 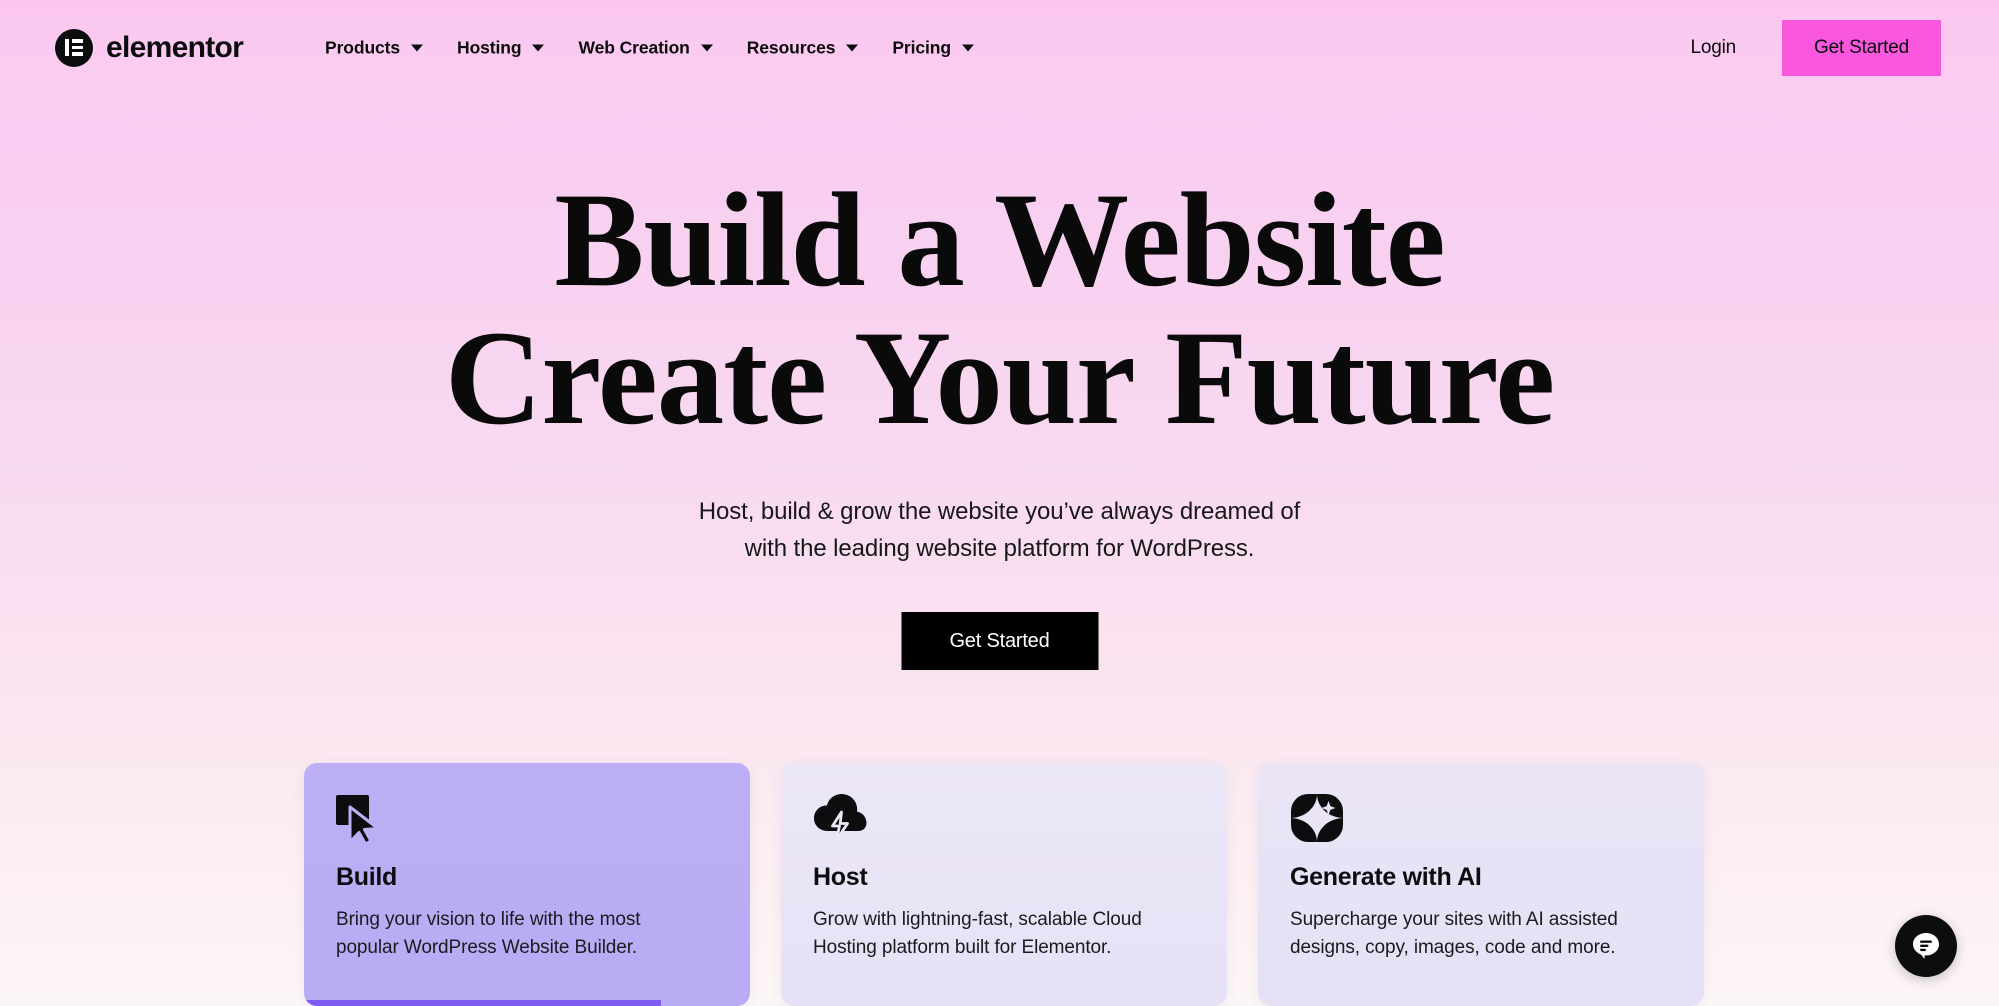 I want to click on nav-item-hosting: Hosting, so click(x=501, y=47).